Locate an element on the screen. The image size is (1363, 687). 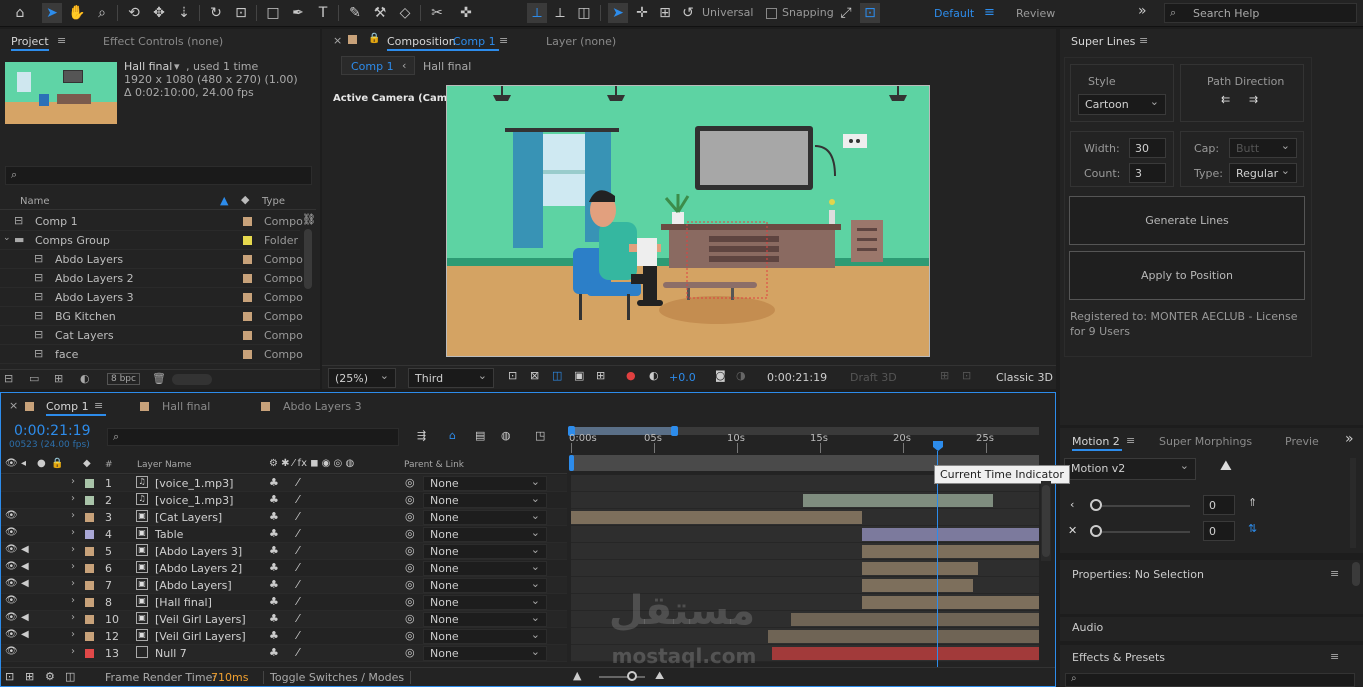
layer-name: Null 7 is located at coordinates (171, 653).